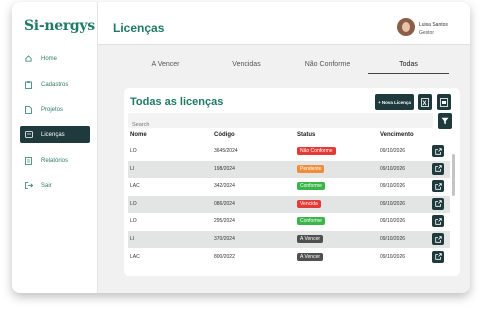  I want to click on table-row: LAC 342/2024 Conforme 09/10/2026, so click(289, 186).